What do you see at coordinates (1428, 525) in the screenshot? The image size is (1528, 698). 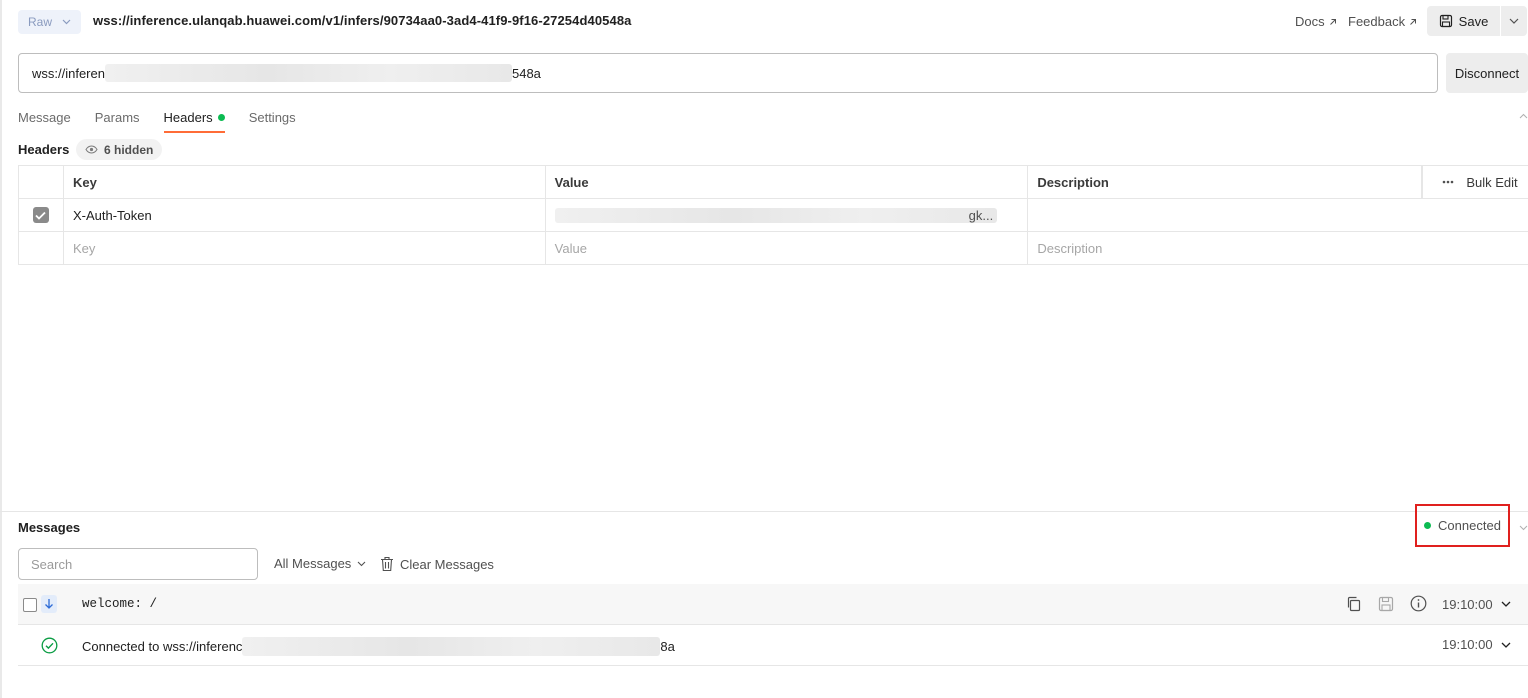 I see `connected-status-dot` at bounding box center [1428, 525].